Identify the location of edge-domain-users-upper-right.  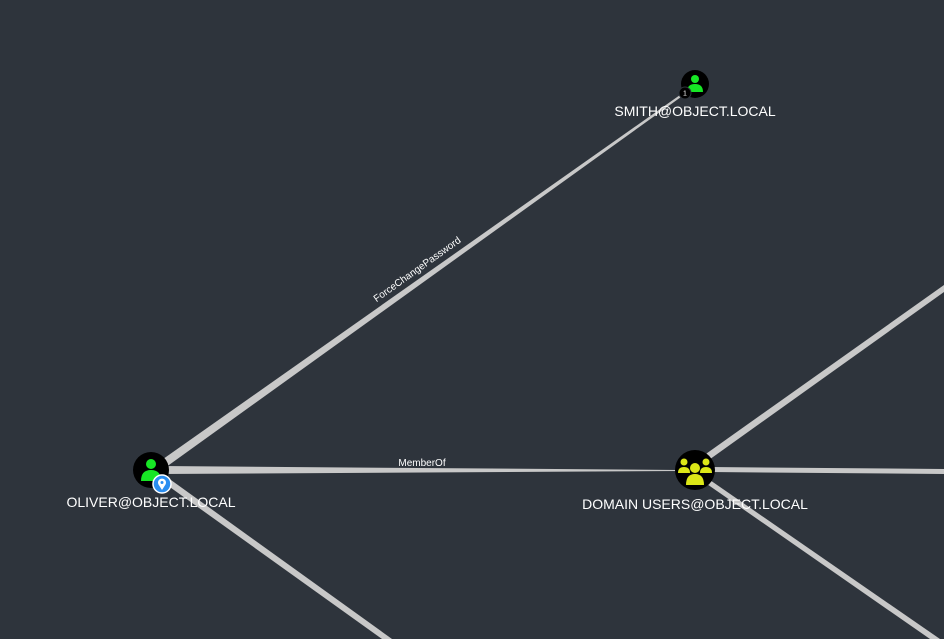
(823, 373).